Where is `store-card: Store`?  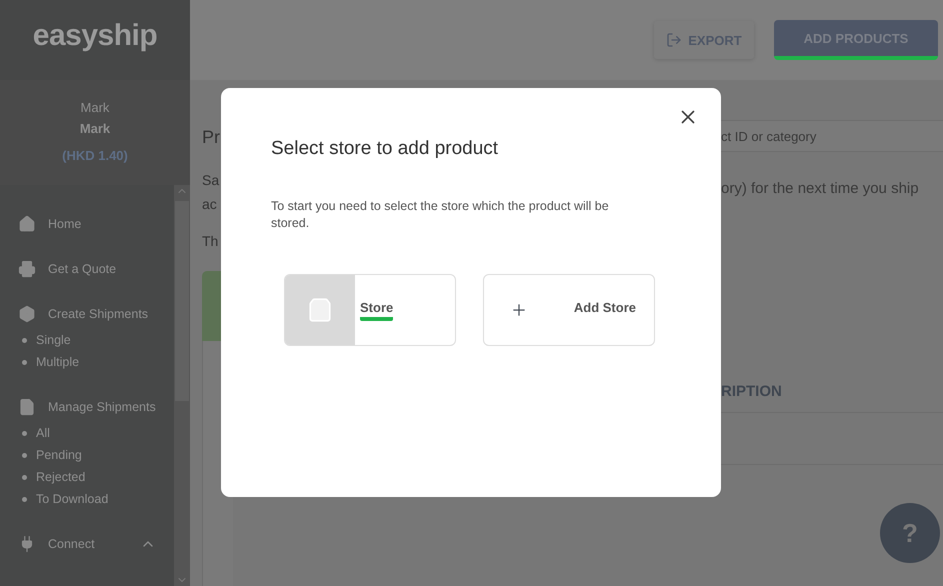
store-card: Store is located at coordinates (370, 310).